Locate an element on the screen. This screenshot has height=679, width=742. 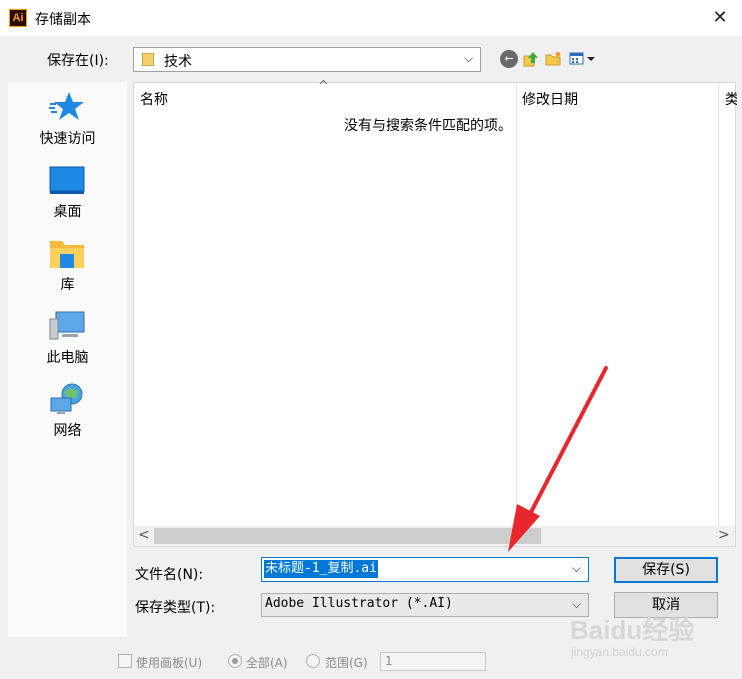
folder-icon is located at coordinates (148, 59).